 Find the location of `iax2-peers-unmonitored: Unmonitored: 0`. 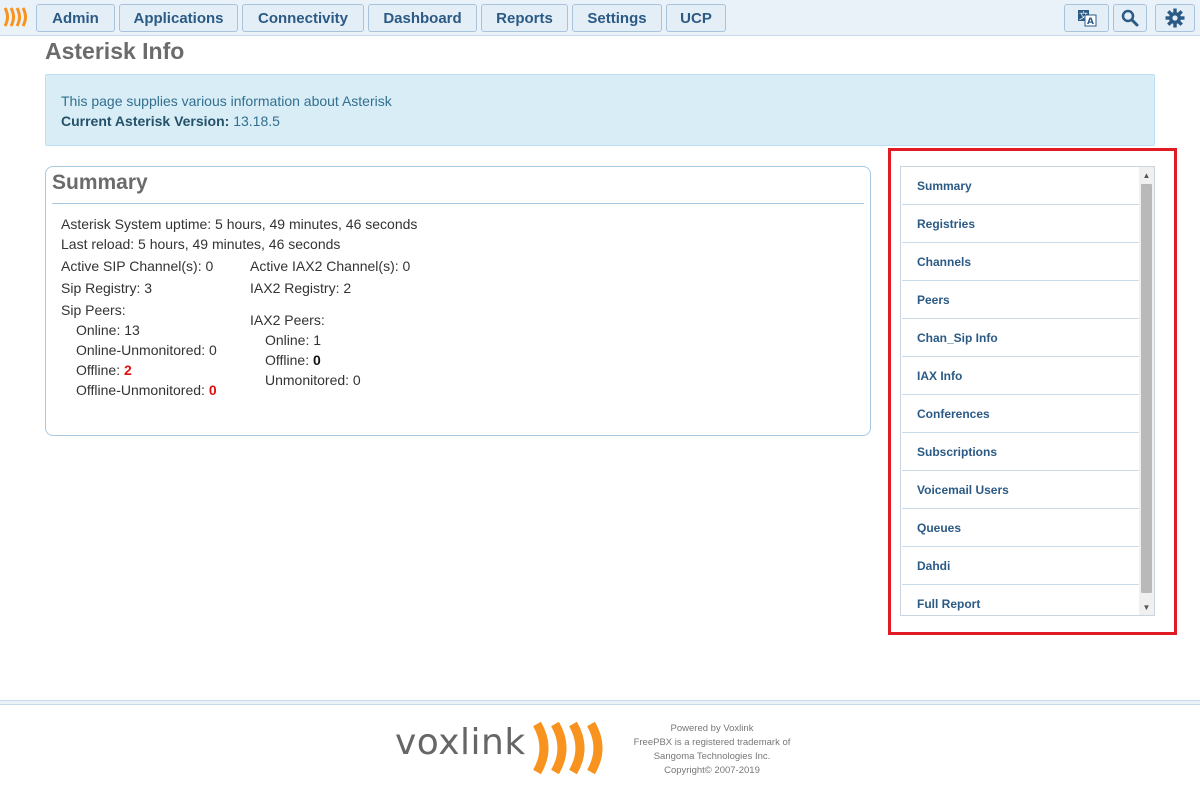

iax2-peers-unmonitored: Unmonitored: 0 is located at coordinates (313, 380).